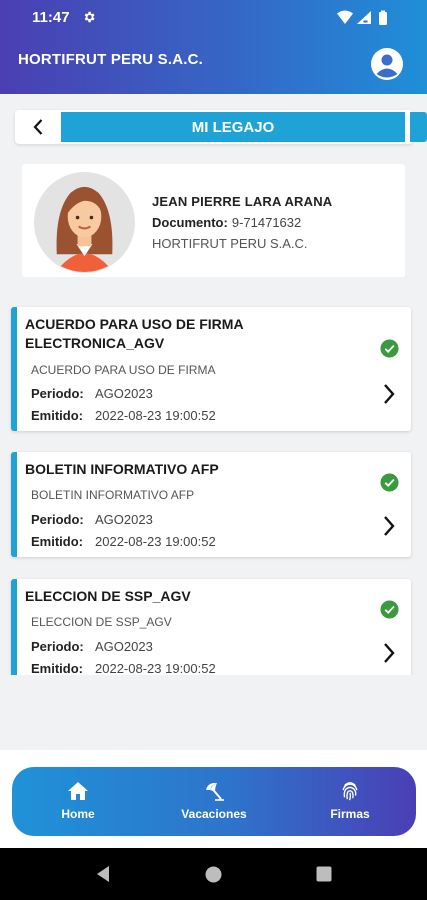 Image resolution: width=427 pixels, height=900 pixels. What do you see at coordinates (78, 791) in the screenshot?
I see `home-icon` at bounding box center [78, 791].